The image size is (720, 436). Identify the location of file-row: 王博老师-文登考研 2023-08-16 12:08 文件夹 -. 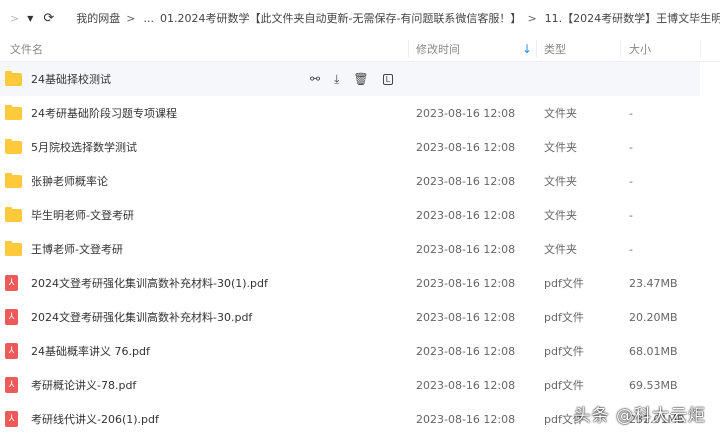
(360, 249).